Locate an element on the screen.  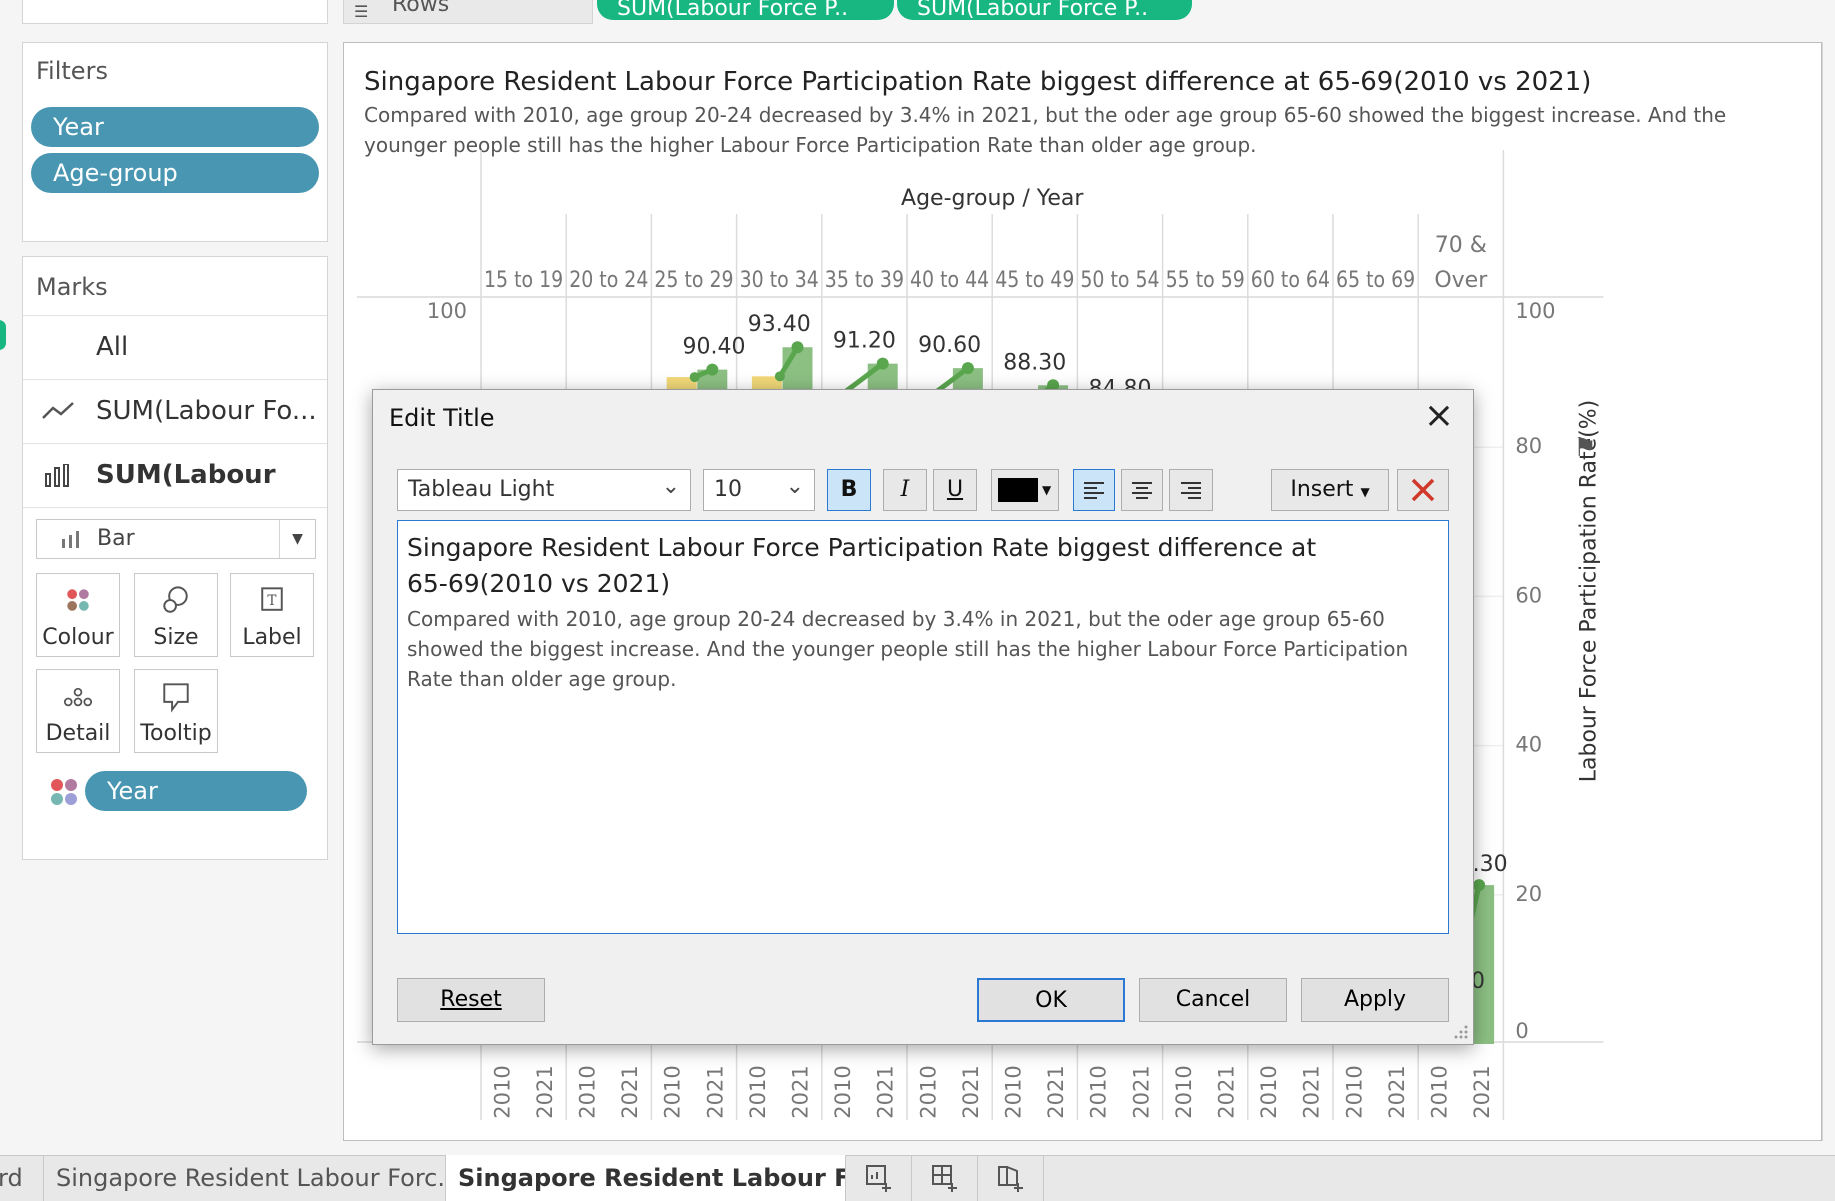
svg-text: T is located at coordinates (271, 601).